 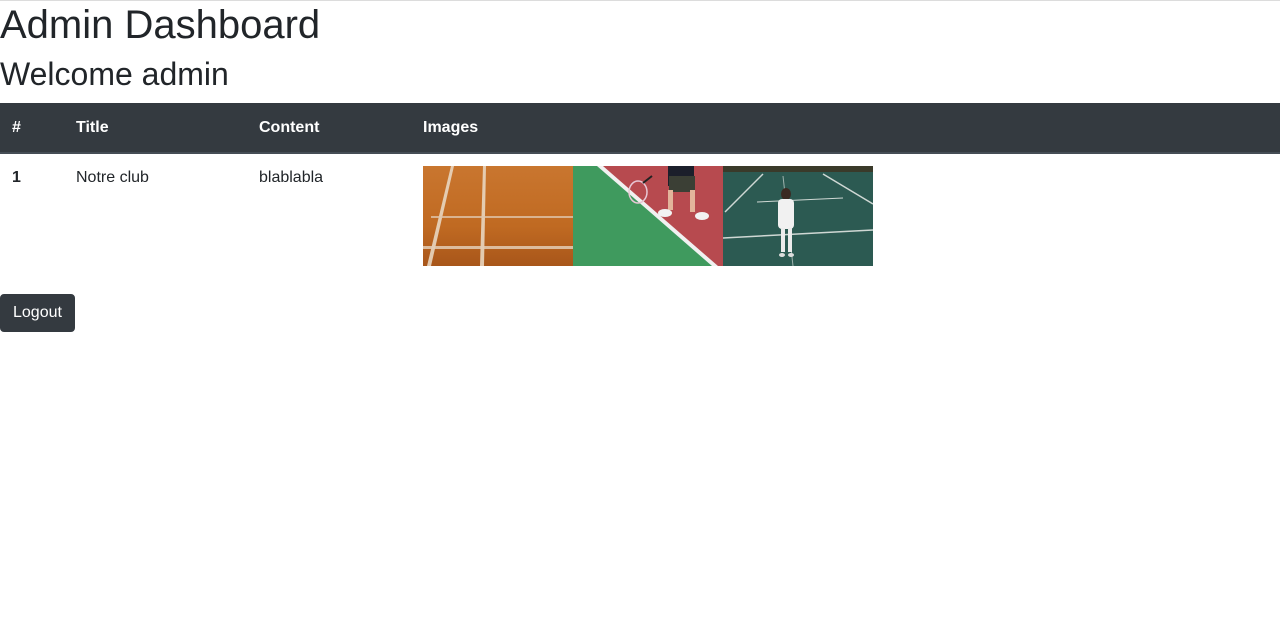 I want to click on row-images, so click(x=845, y=215).